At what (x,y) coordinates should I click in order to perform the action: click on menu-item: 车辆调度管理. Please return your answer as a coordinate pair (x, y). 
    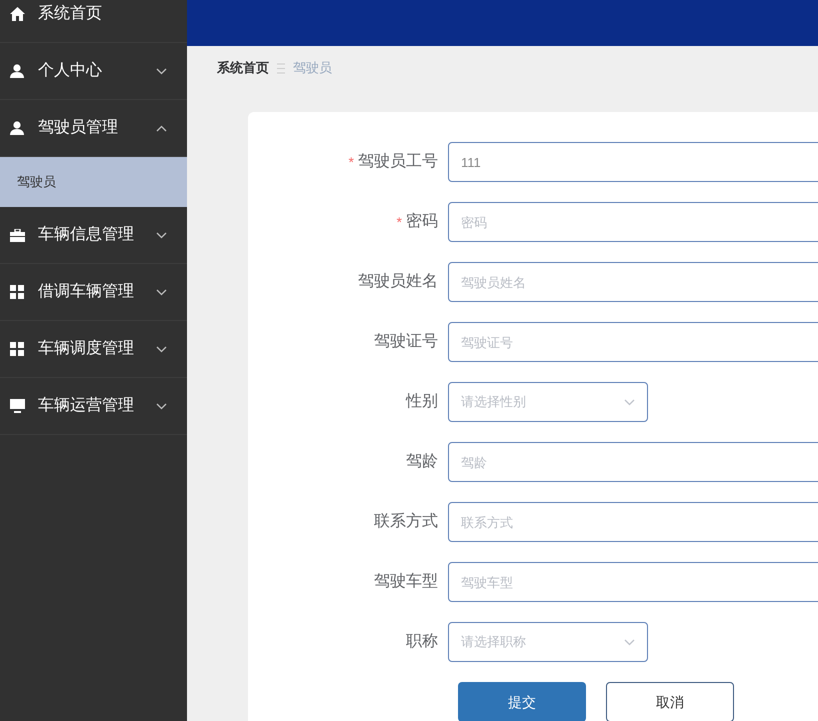
    Looking at the image, I should click on (93, 349).